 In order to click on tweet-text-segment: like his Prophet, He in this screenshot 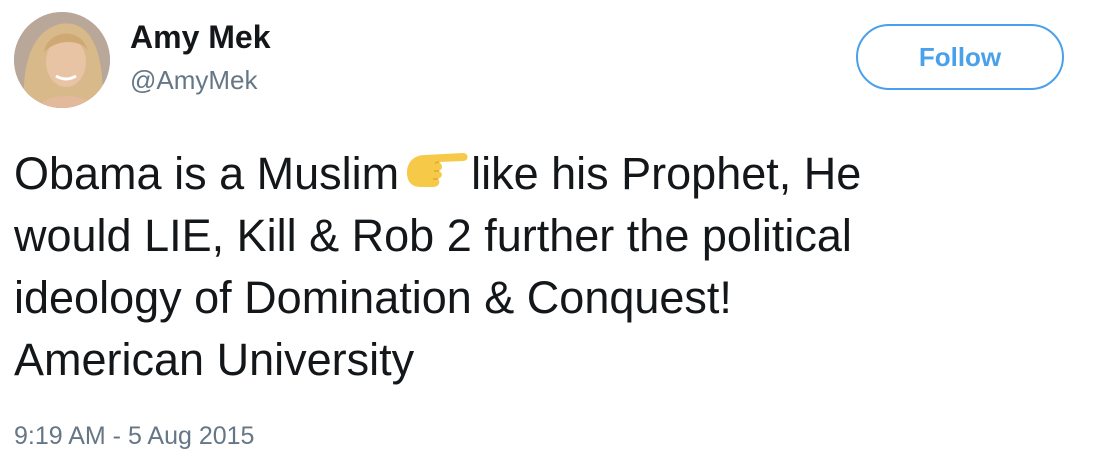, I will do `click(666, 173)`.